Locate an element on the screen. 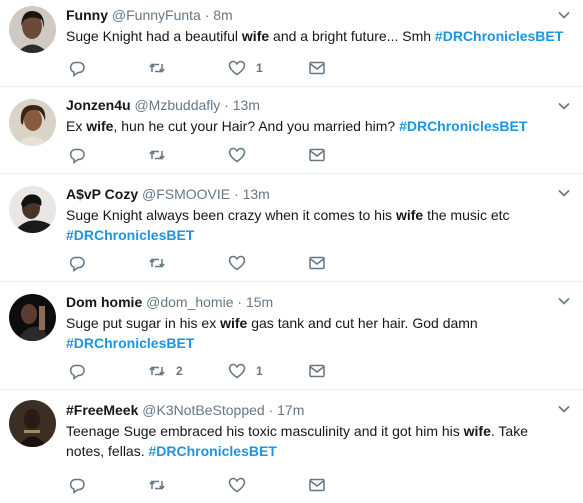 This screenshot has width=583, height=503. tweet-header: Dom homie @dom_homie · 15m is located at coordinates (315, 302).